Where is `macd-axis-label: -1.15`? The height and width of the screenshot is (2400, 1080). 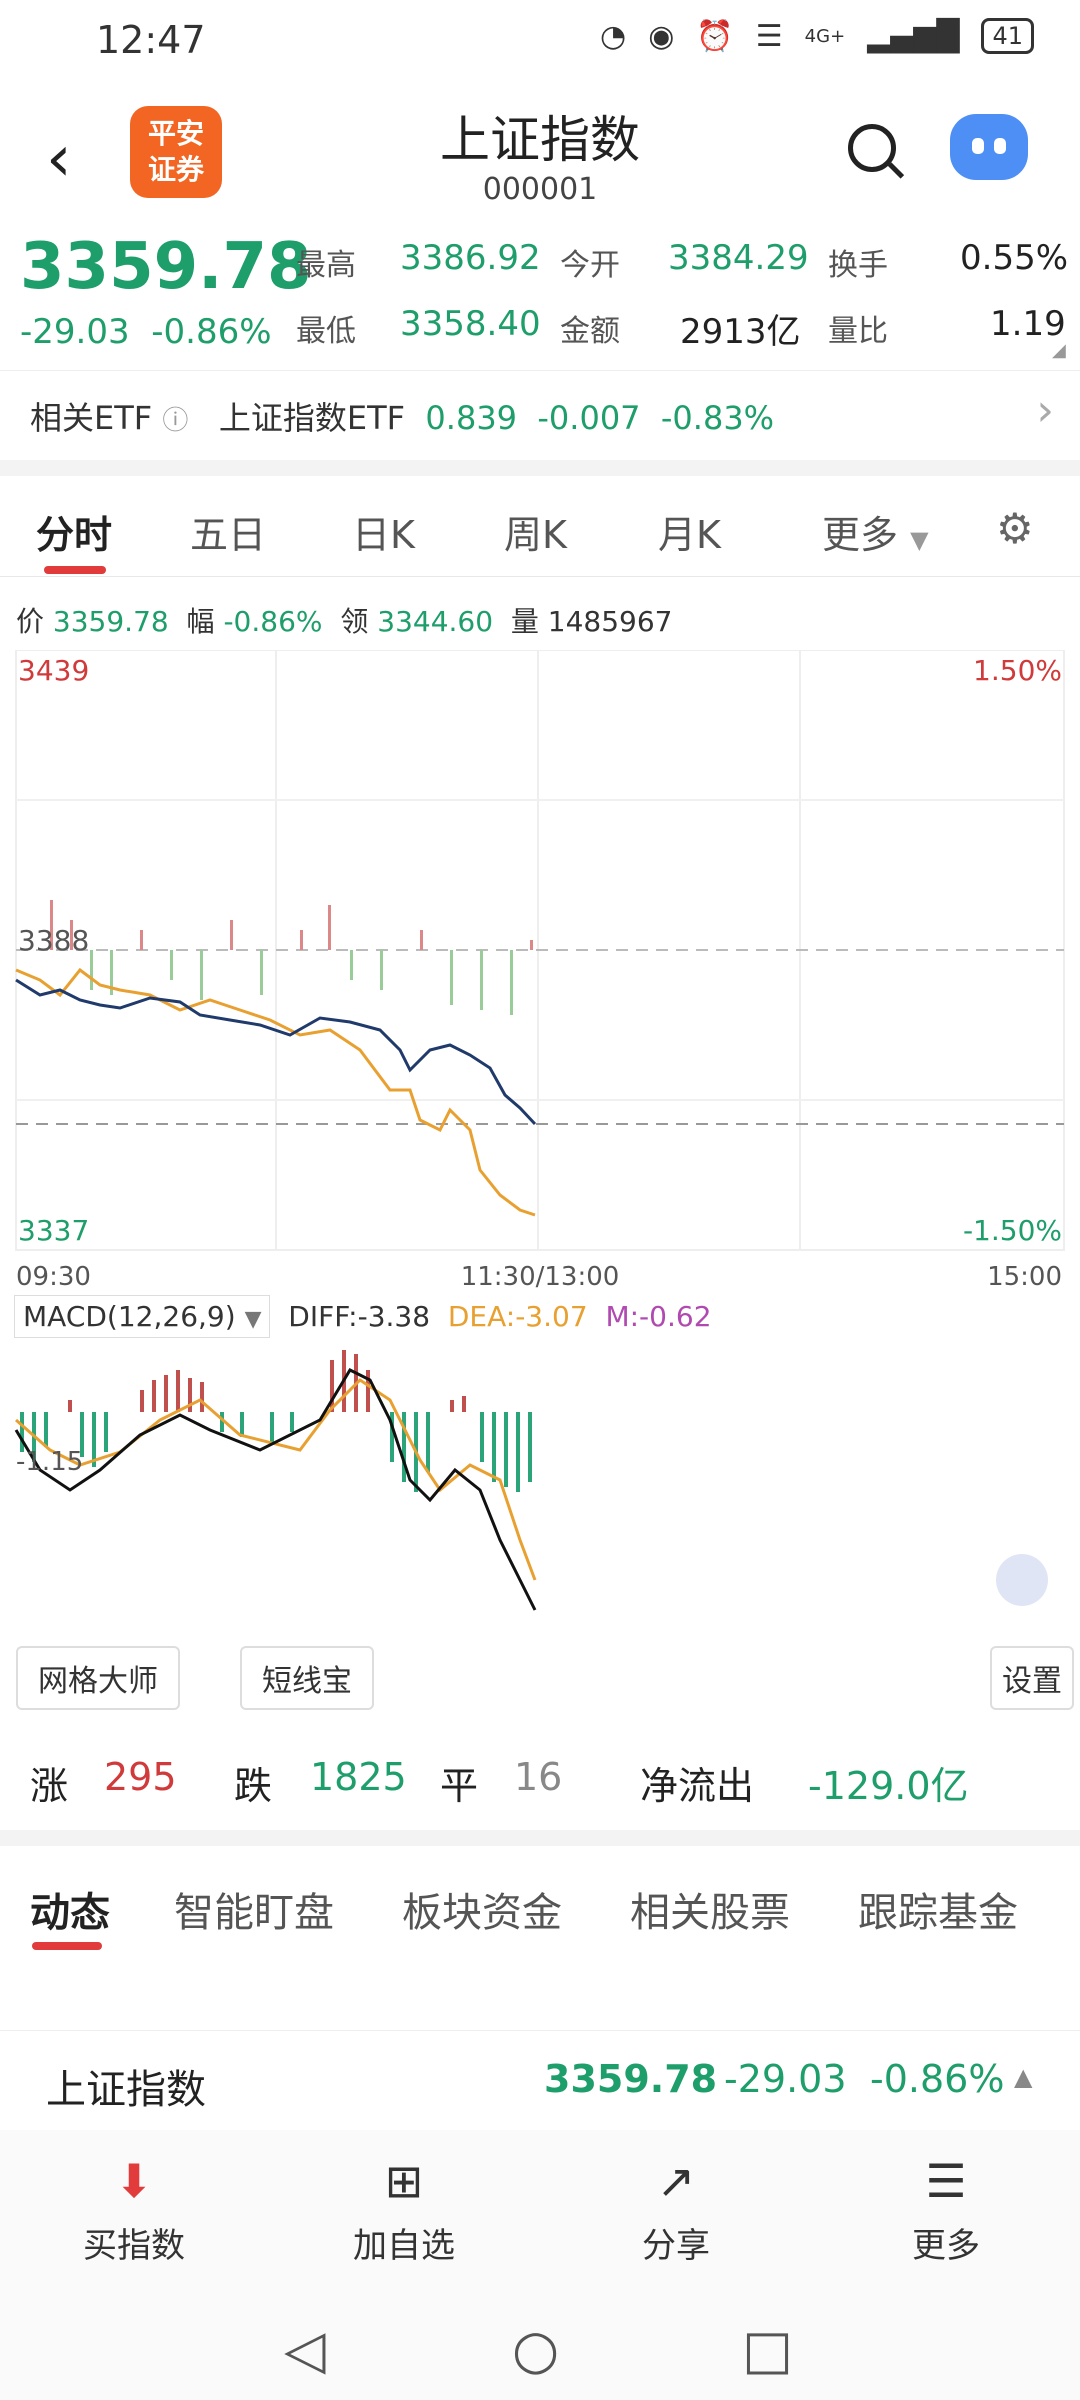
macd-axis-label: -1.15 is located at coordinates (49, 1462).